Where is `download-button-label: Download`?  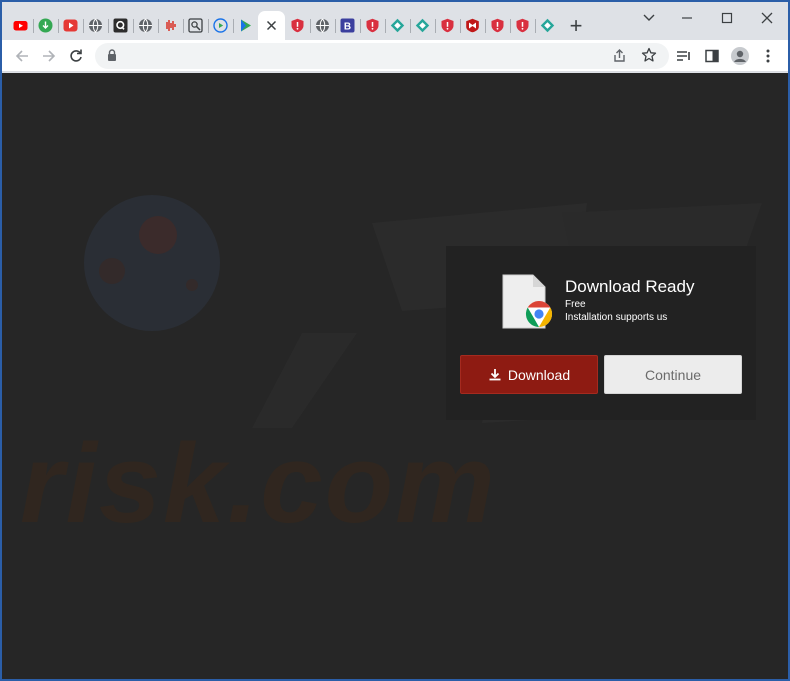 download-button-label: Download is located at coordinates (539, 374).